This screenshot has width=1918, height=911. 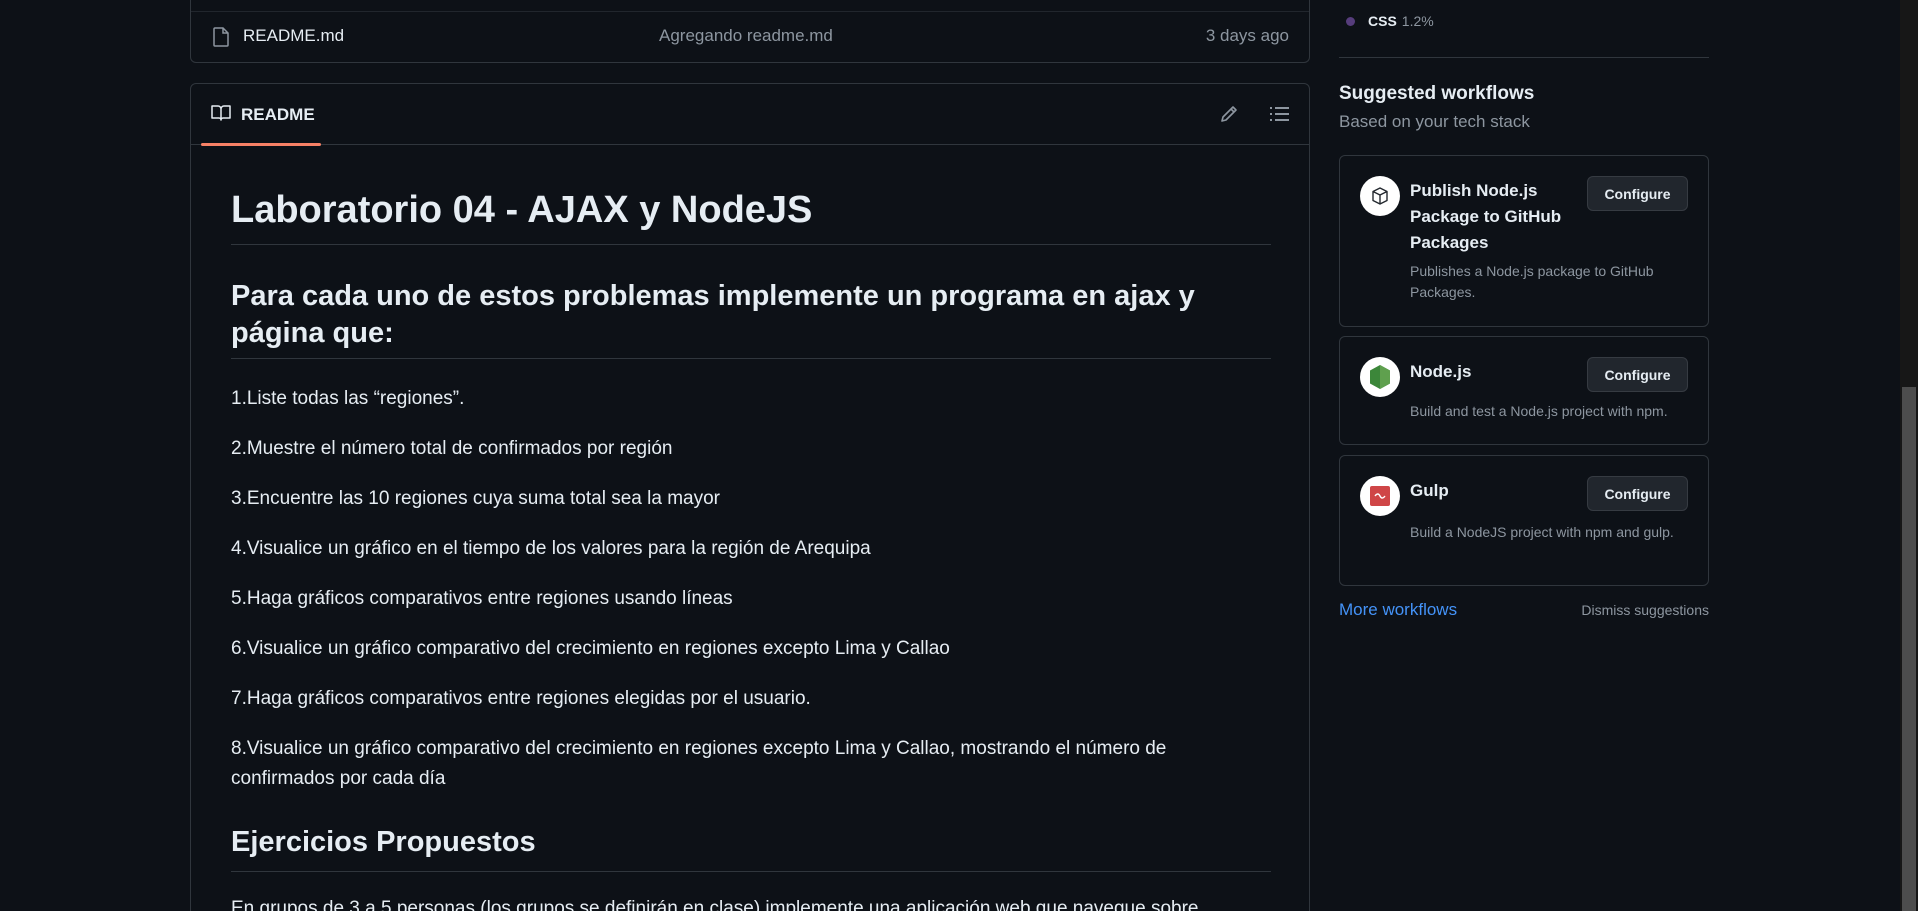 I want to click on commit-date: 3 days ago, so click(x=1247, y=35).